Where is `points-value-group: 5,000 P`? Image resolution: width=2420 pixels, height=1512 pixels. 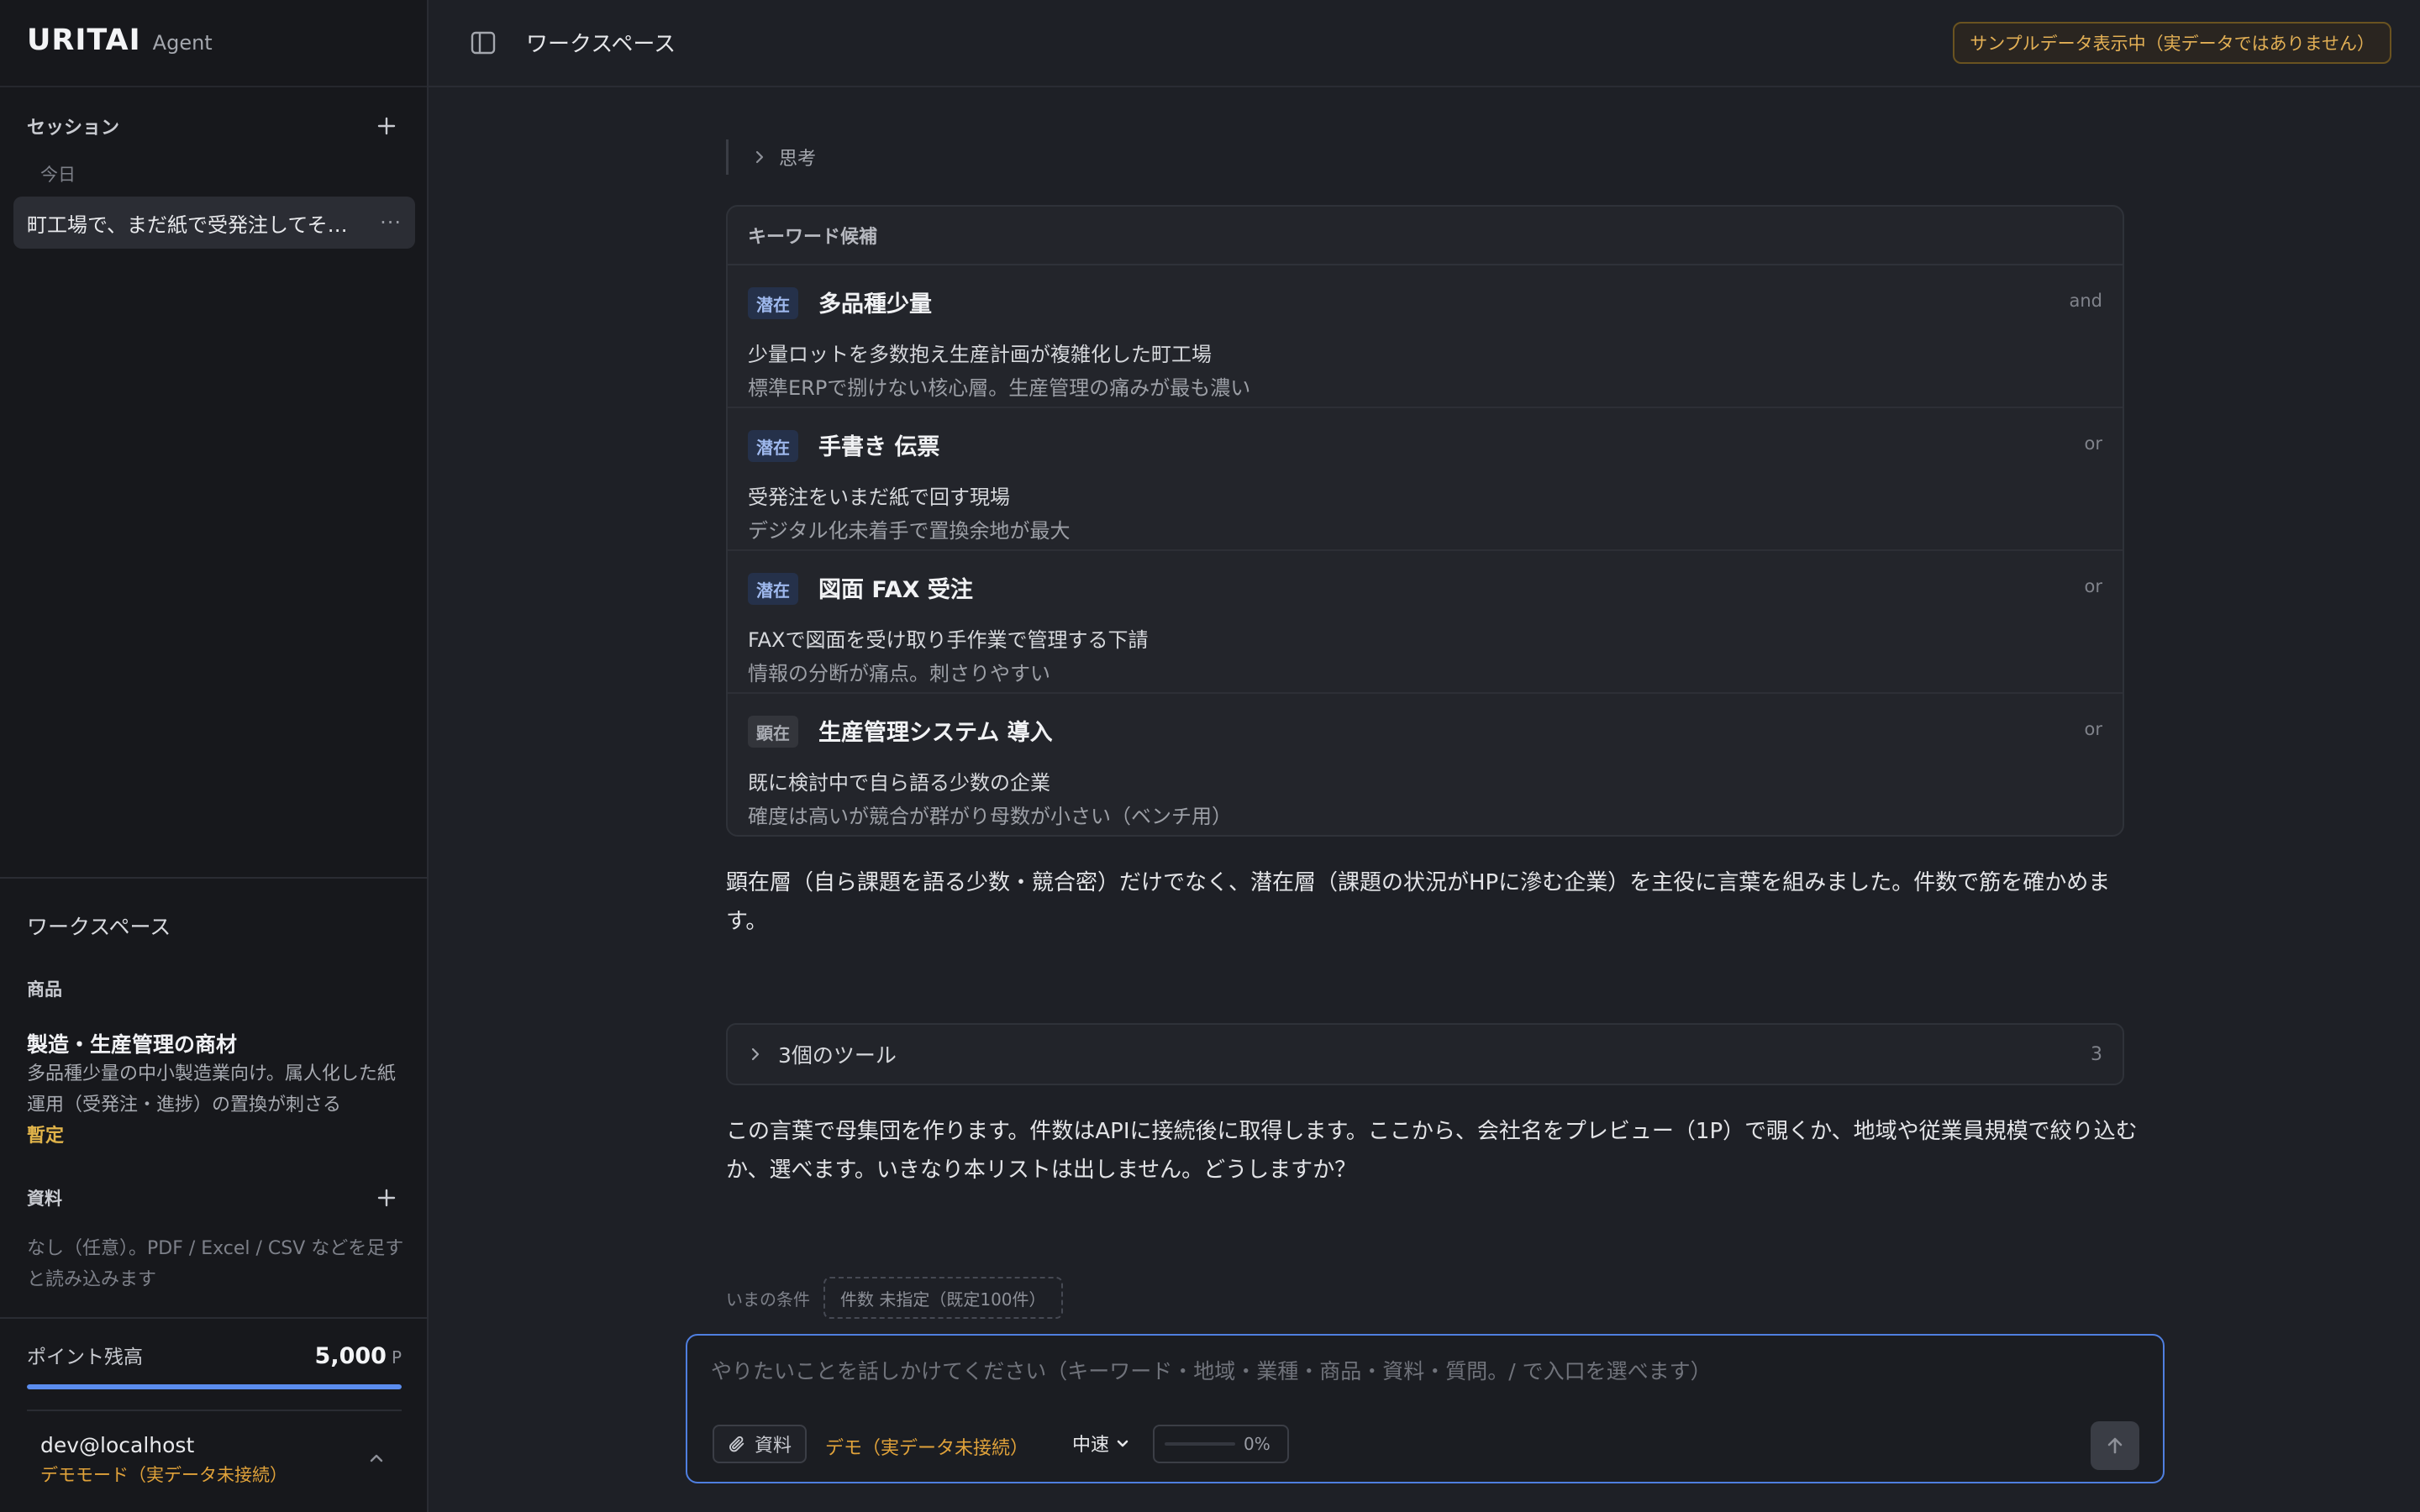 points-value-group: 5,000 P is located at coordinates (359, 1356).